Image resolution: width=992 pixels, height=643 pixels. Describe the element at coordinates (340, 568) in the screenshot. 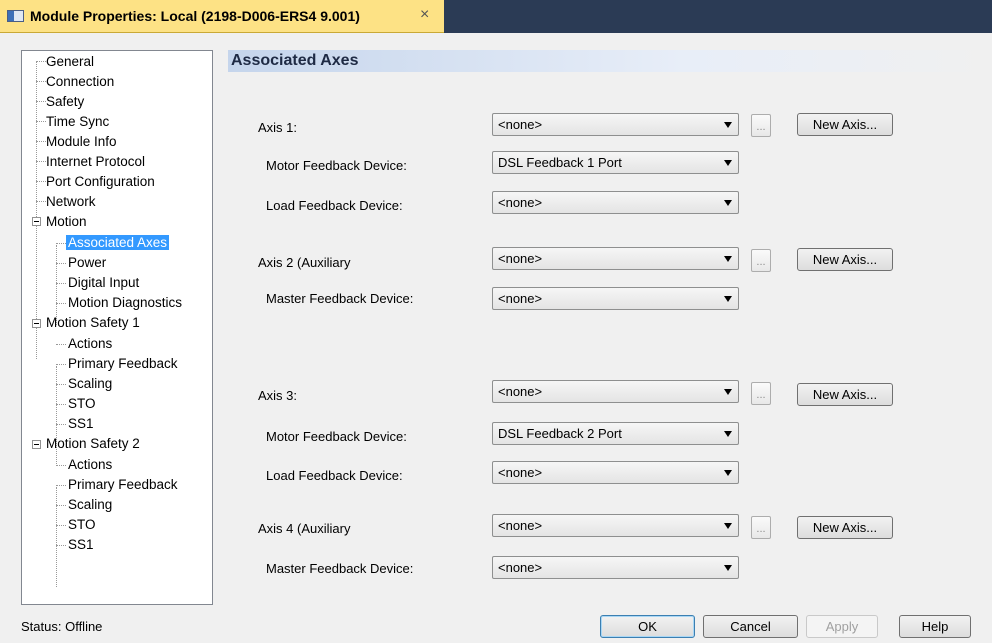

I see `axis-4-master-feedback-label: Master Feedback Device:` at that location.